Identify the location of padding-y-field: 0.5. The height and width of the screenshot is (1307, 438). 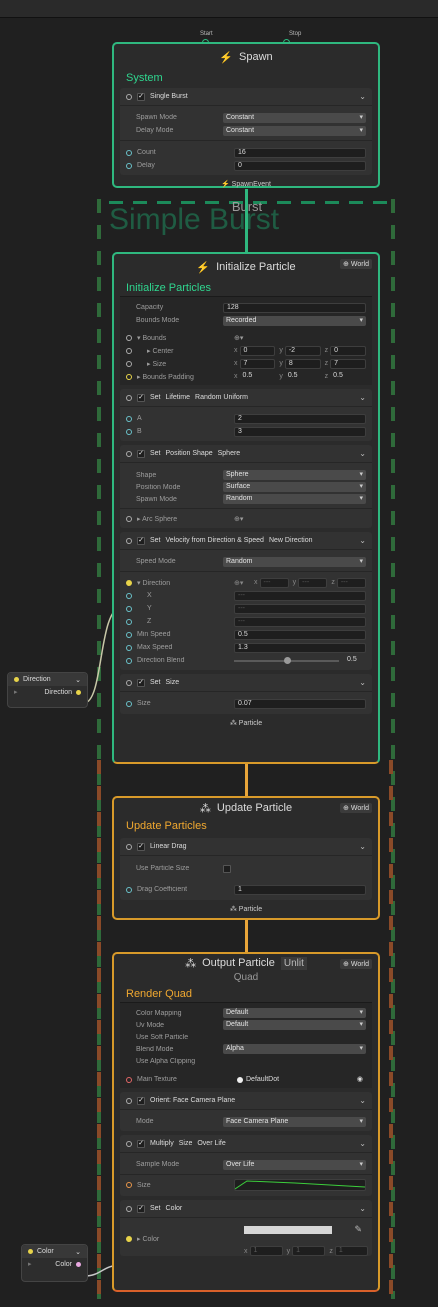
(303, 377).